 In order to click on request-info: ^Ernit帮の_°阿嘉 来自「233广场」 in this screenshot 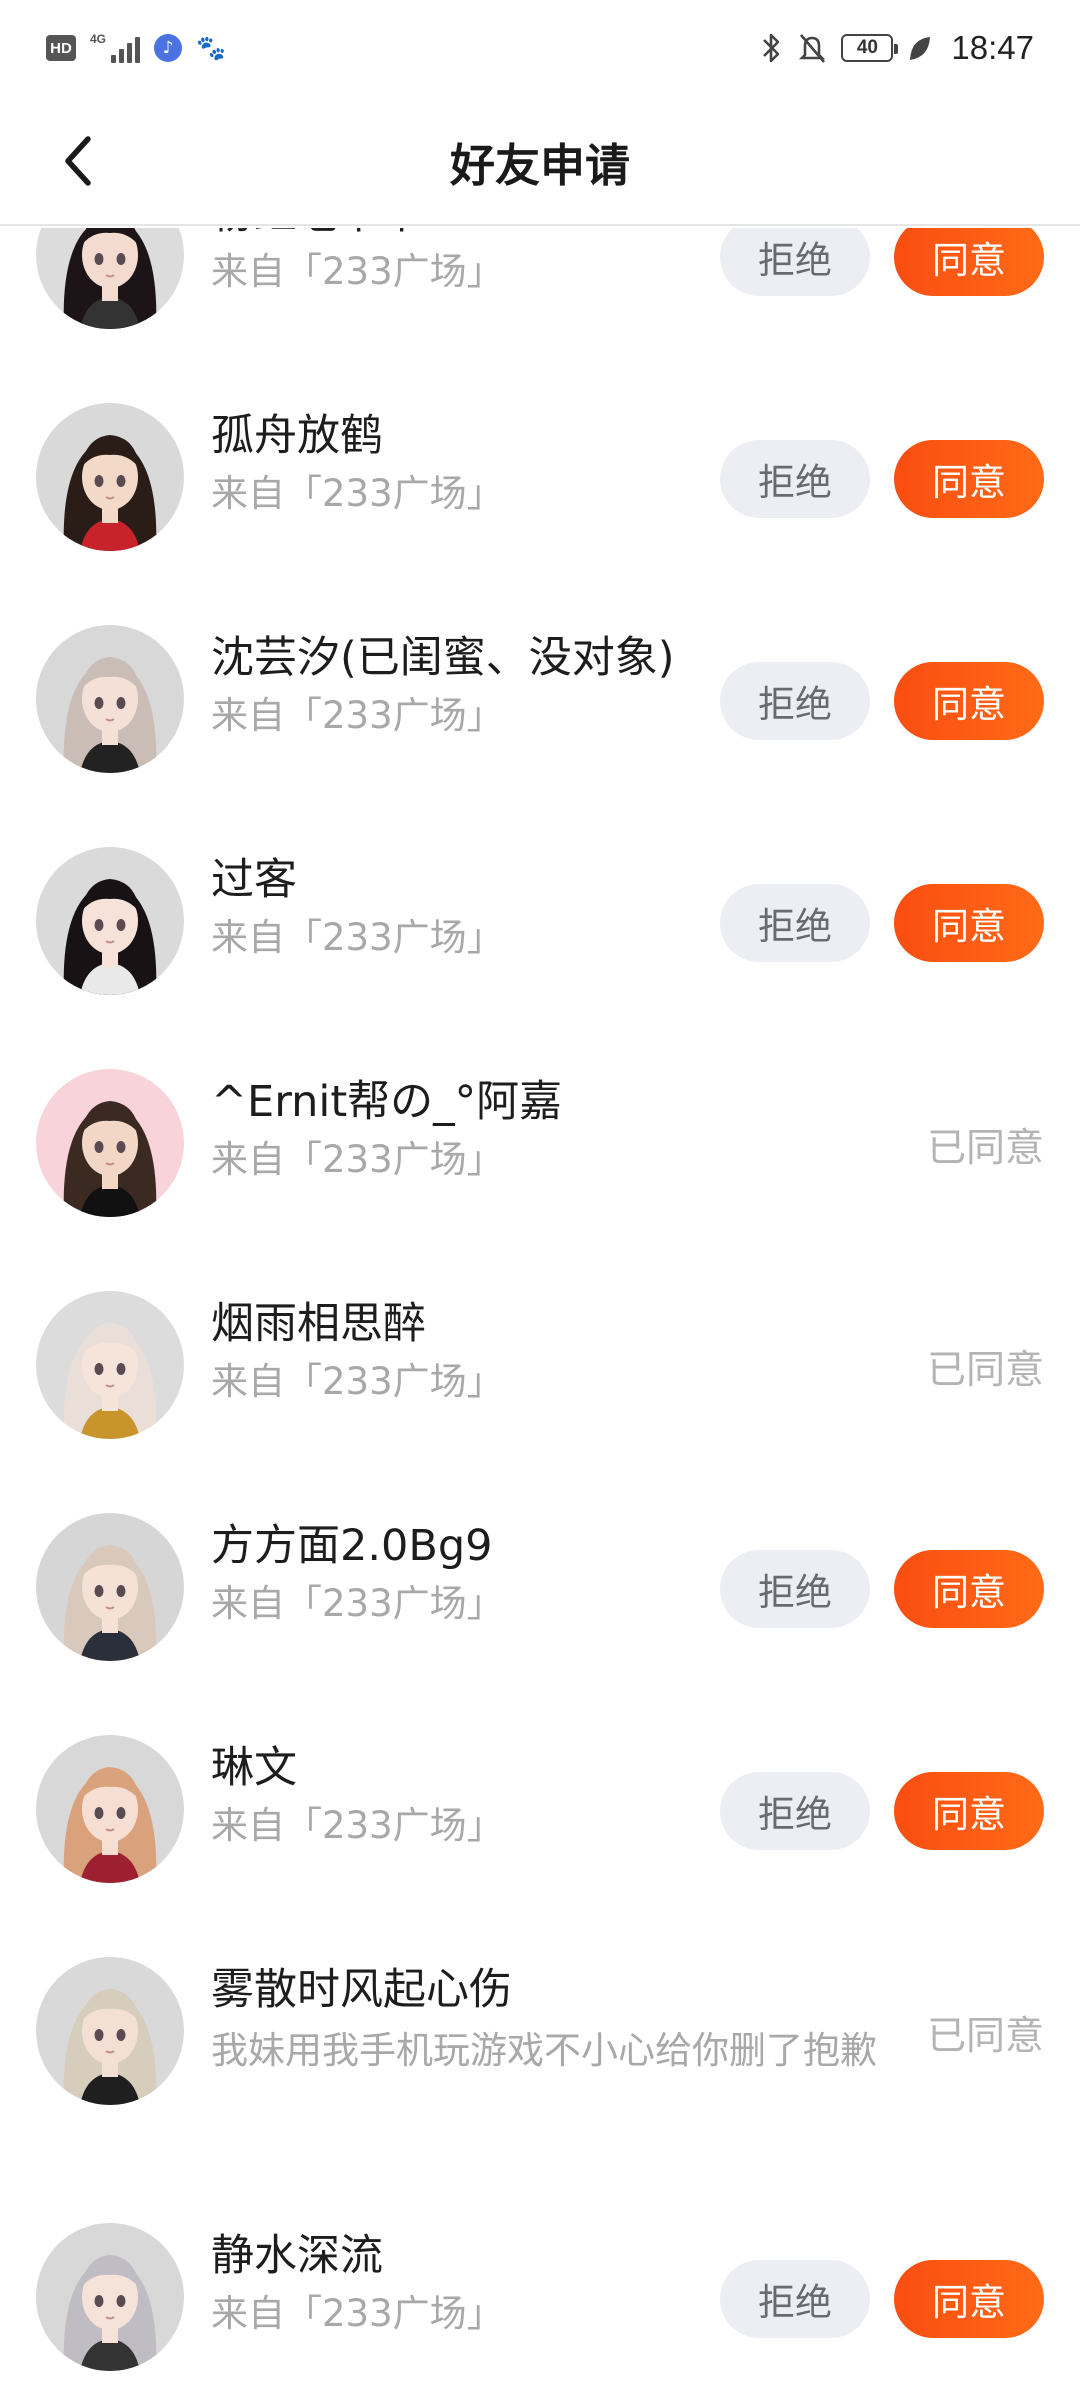, I will do `click(541, 1131)`.